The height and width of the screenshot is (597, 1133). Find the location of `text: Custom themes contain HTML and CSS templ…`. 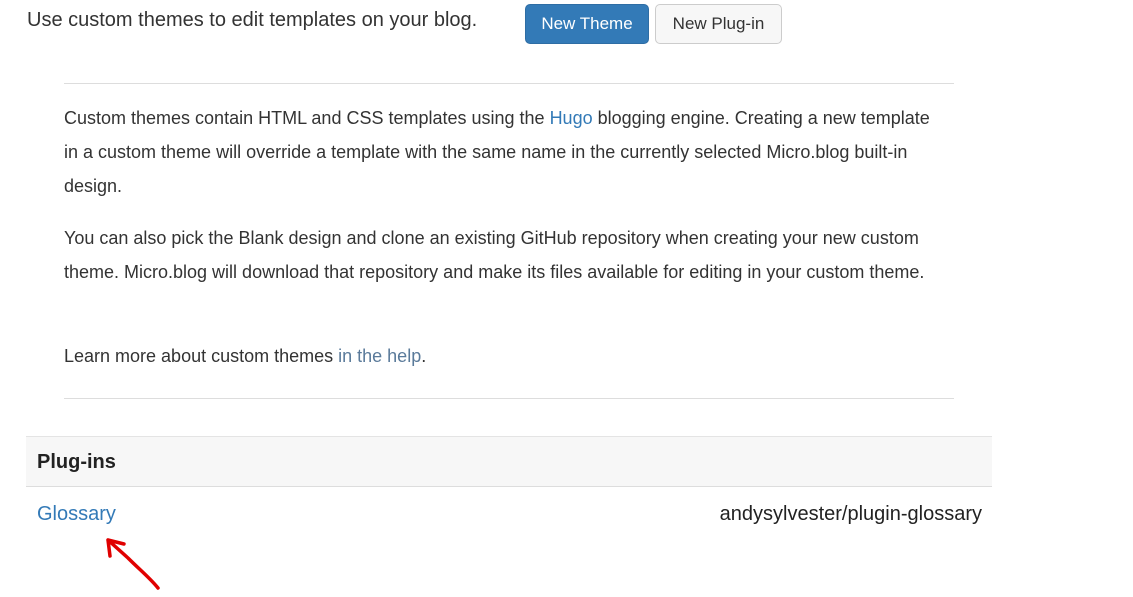

text: Custom themes contain HTML and CSS templ… is located at coordinates (307, 118).